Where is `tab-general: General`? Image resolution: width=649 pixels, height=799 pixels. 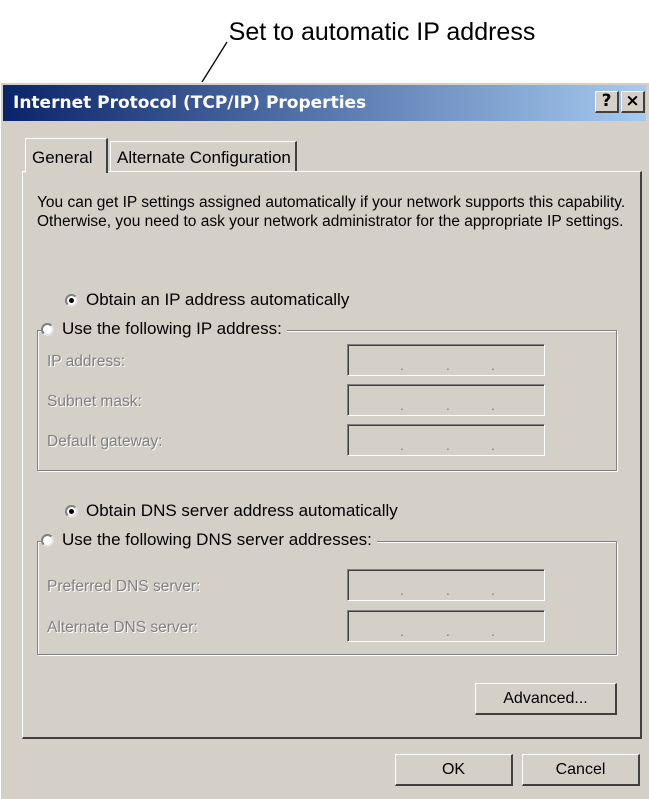
tab-general: General is located at coordinates (66, 155).